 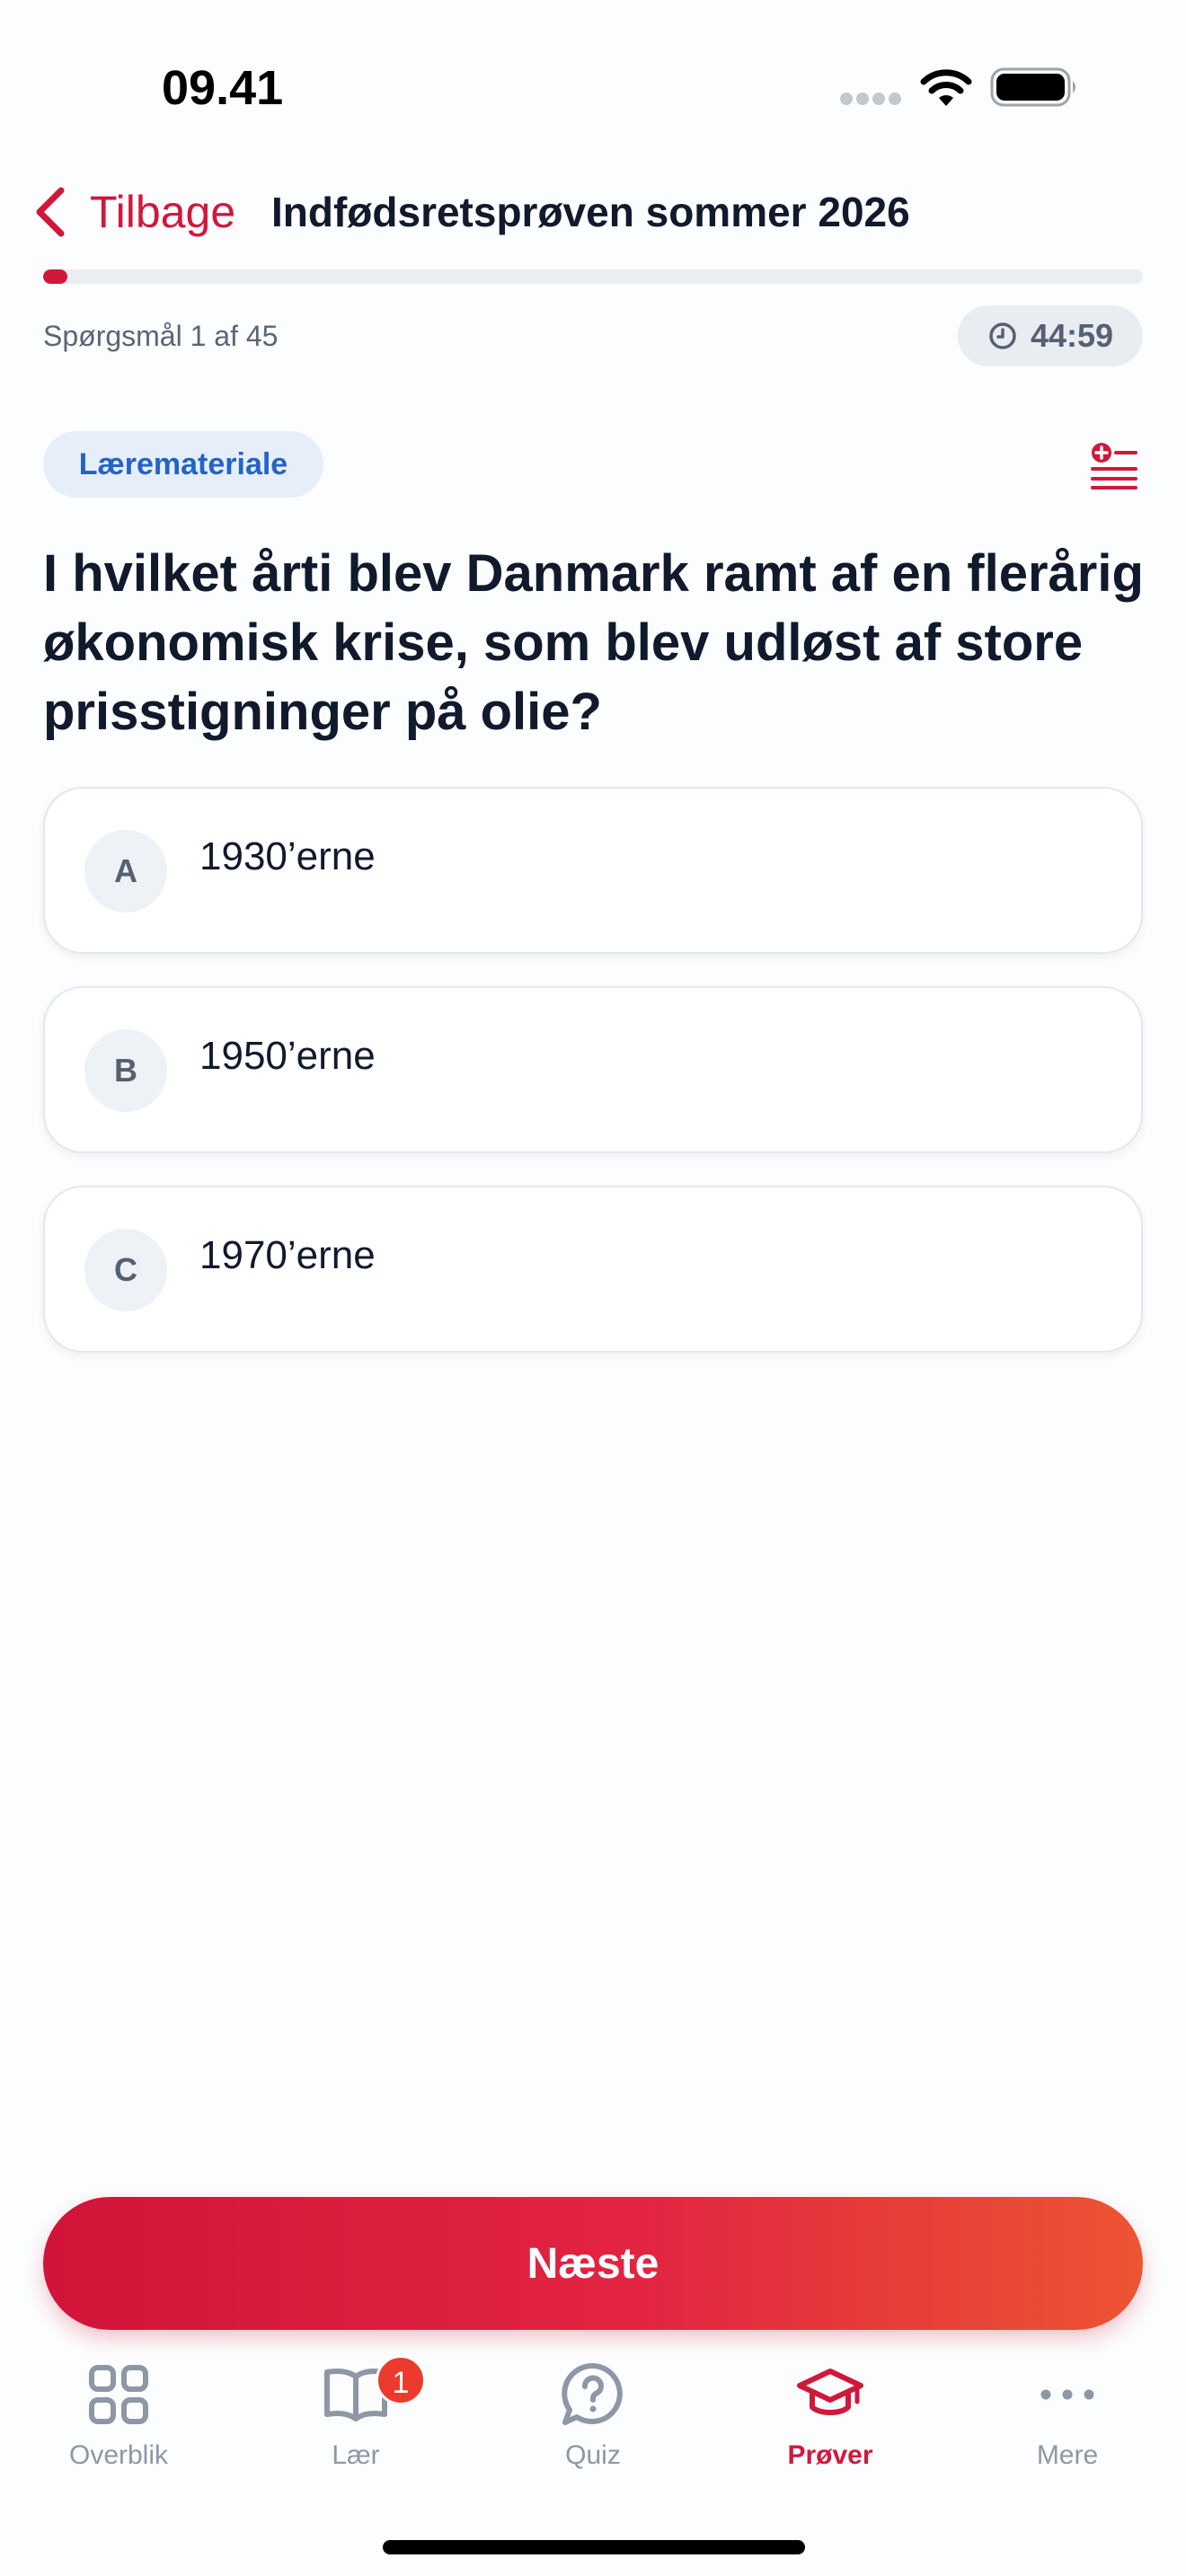 I want to click on cellular-signal-icon, so click(x=870, y=99).